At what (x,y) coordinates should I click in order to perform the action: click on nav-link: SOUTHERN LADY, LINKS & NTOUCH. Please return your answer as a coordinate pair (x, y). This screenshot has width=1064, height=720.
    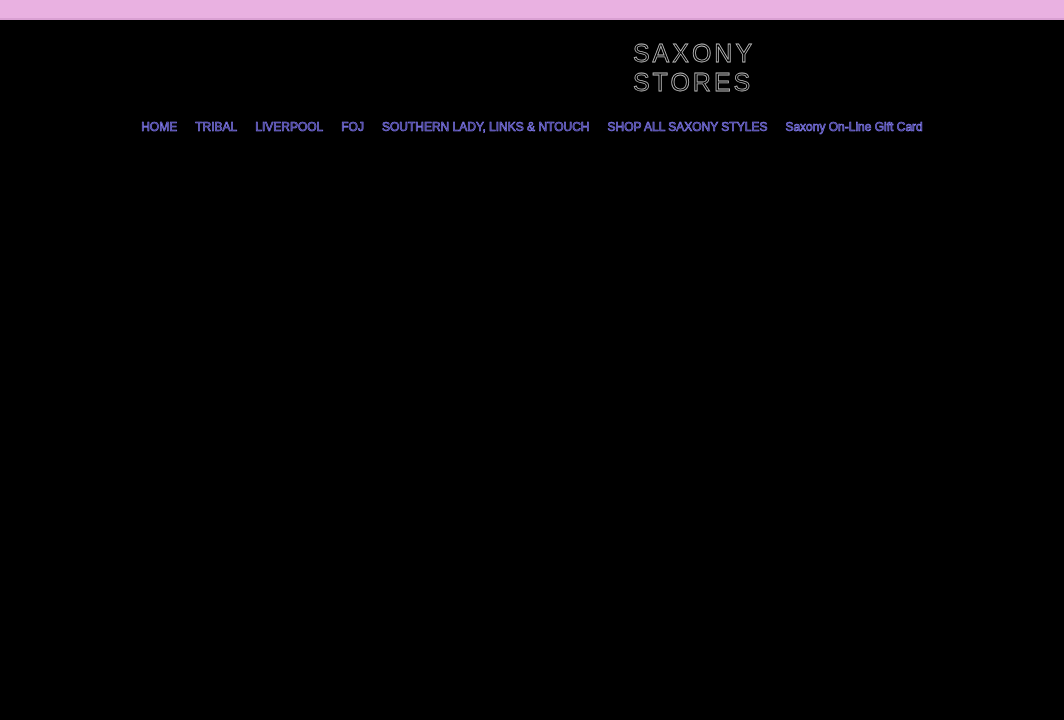
    Looking at the image, I should click on (485, 127).